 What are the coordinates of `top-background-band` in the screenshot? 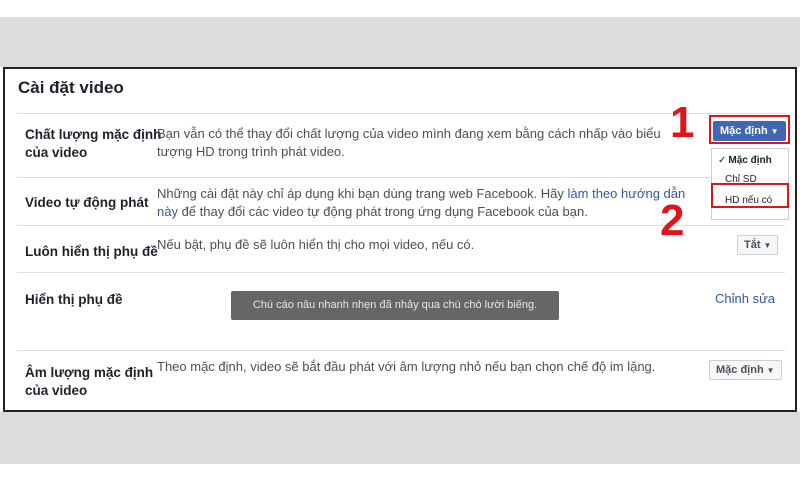 It's located at (400, 42).